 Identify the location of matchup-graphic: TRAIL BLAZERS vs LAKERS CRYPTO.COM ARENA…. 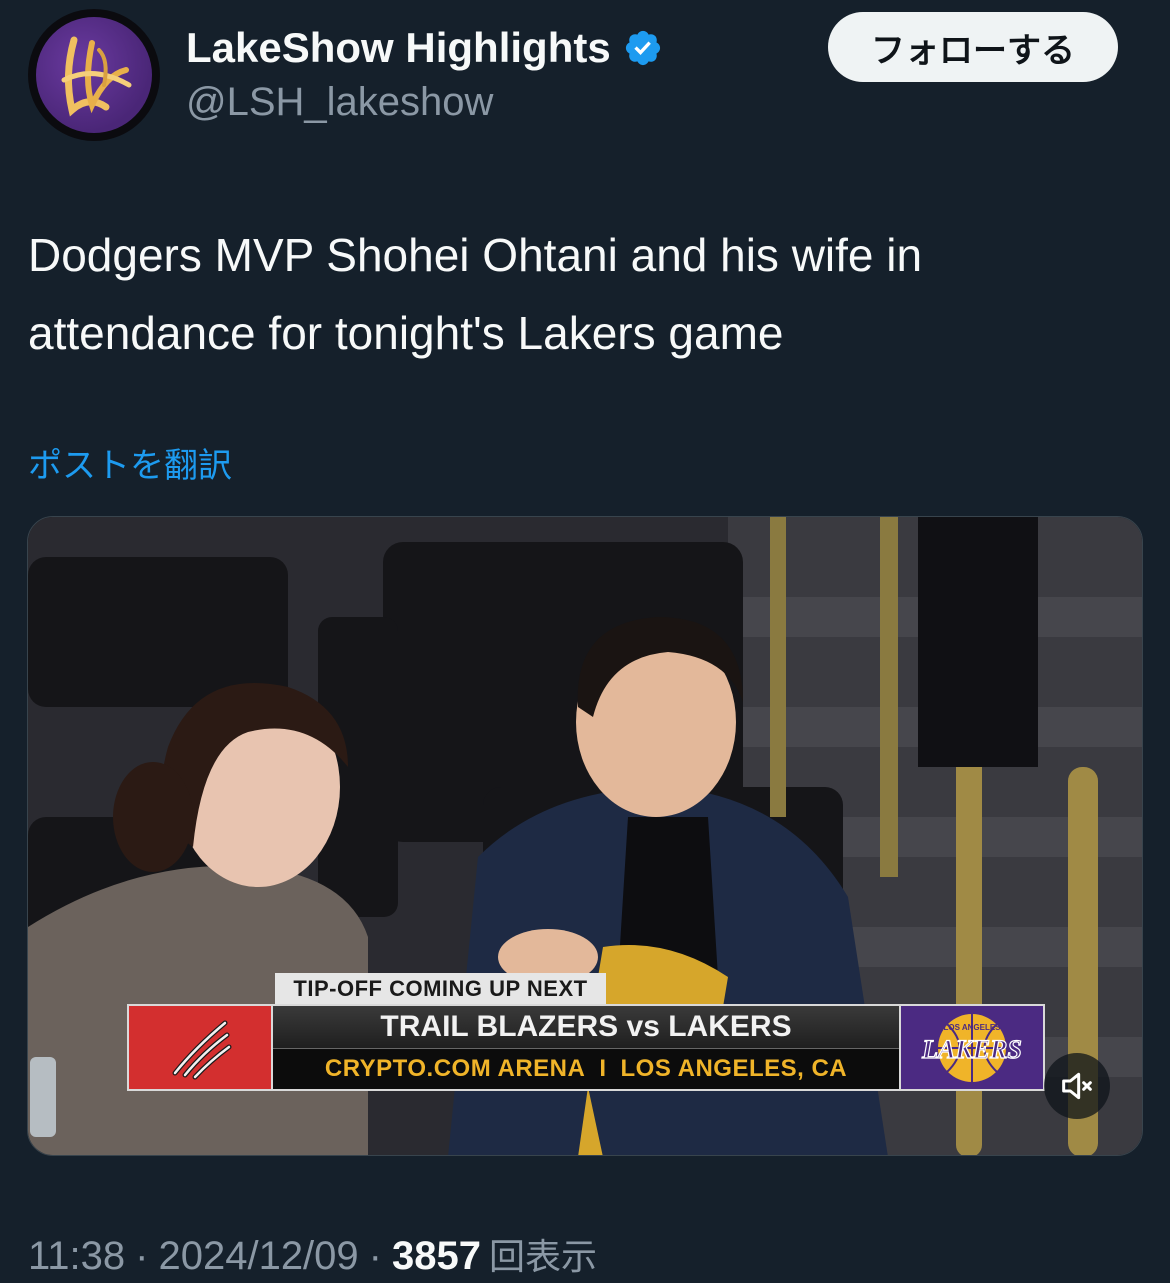
(586, 1047).